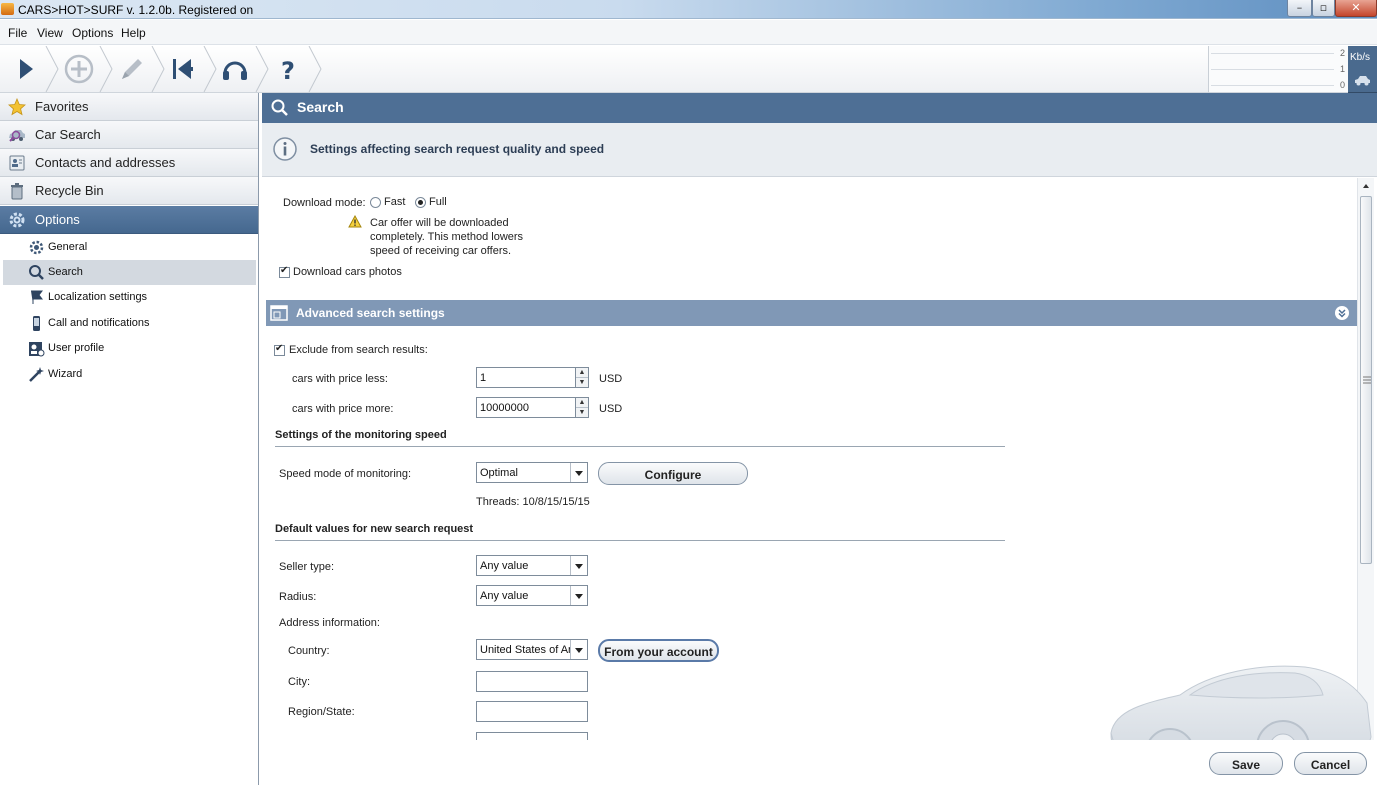 The width and height of the screenshot is (1377, 785). Describe the element at coordinates (129, 272) in the screenshot. I see `sidebar-item-search: Search` at that location.